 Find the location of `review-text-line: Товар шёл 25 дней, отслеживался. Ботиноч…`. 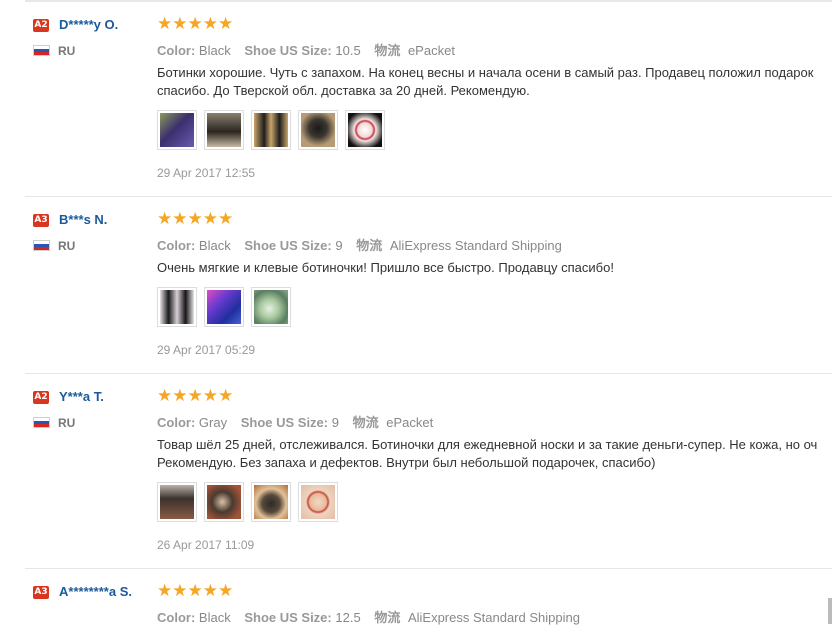

review-text-line: Товар шёл 25 дней, отслеживался. Ботиноч… is located at coordinates (487, 444).